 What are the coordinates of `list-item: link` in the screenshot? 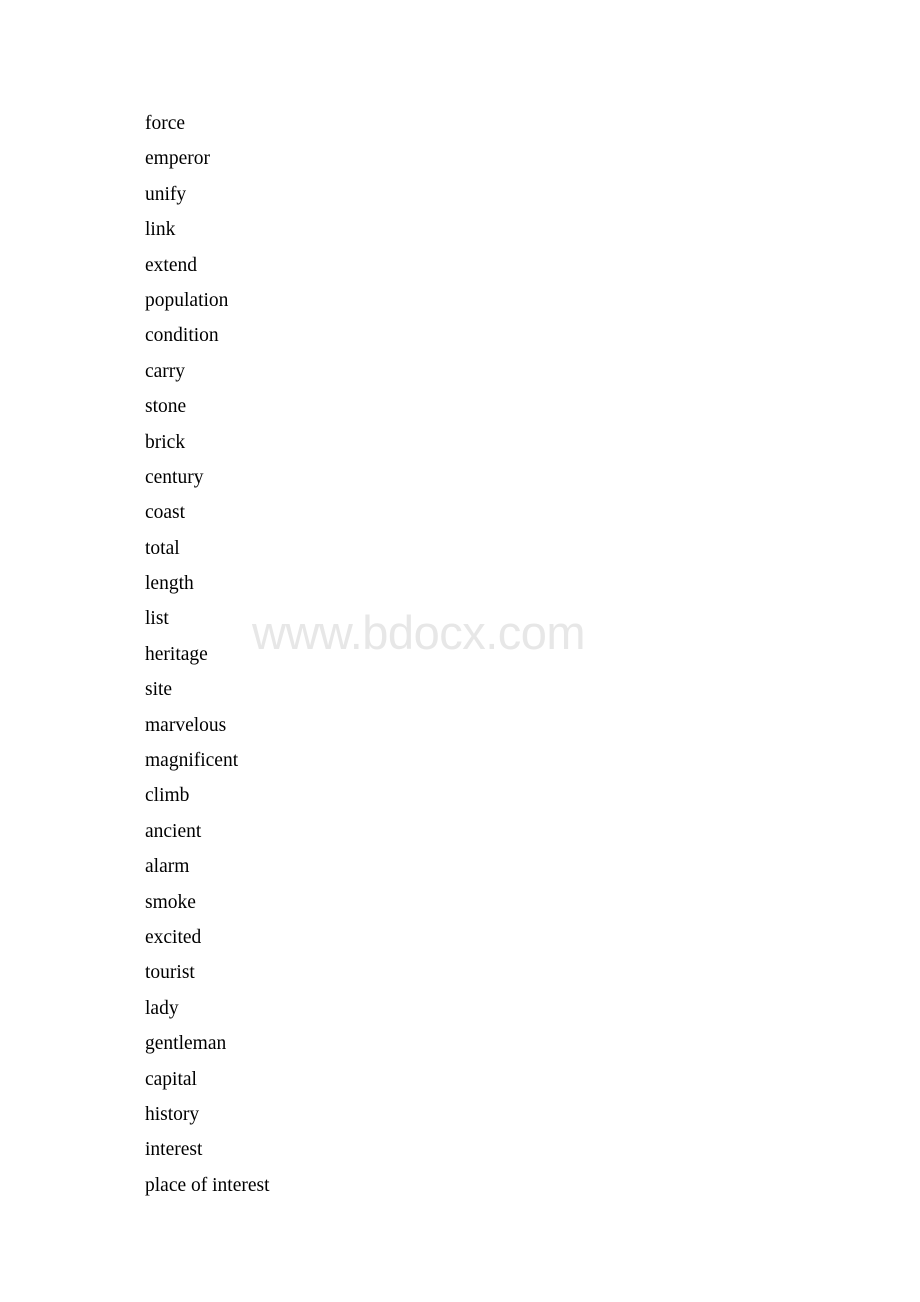 It's located at (160, 230).